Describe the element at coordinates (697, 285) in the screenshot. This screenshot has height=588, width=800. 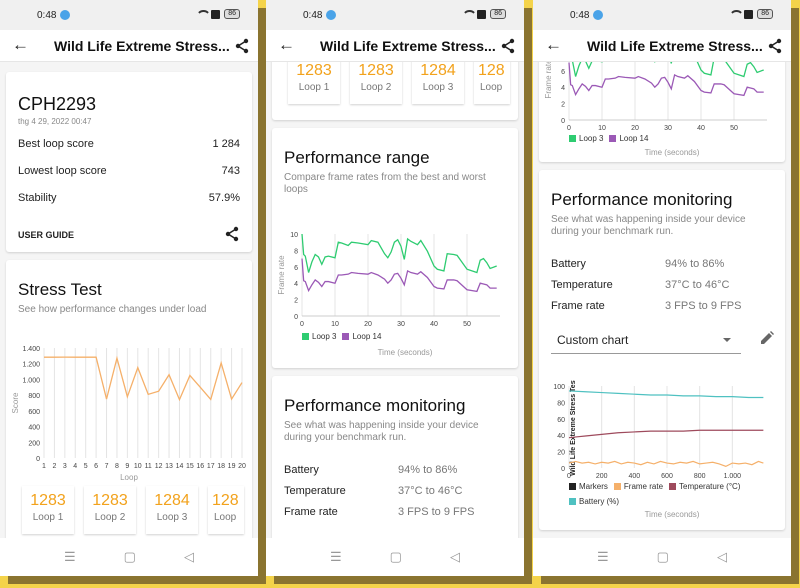
I see `temperature-value: 37°C to 46°C` at that location.